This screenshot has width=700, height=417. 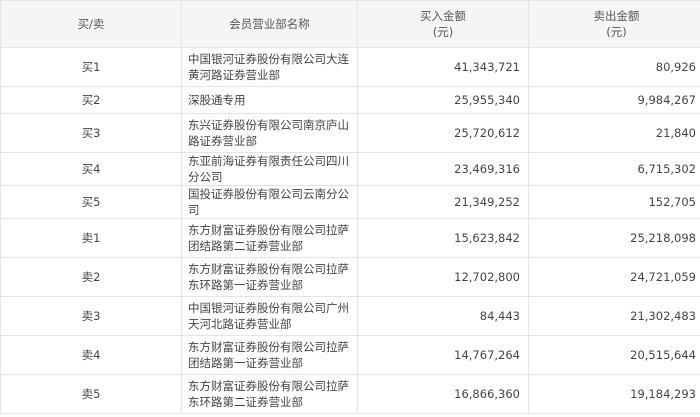 I want to click on row-side: 买2, so click(x=91, y=100).